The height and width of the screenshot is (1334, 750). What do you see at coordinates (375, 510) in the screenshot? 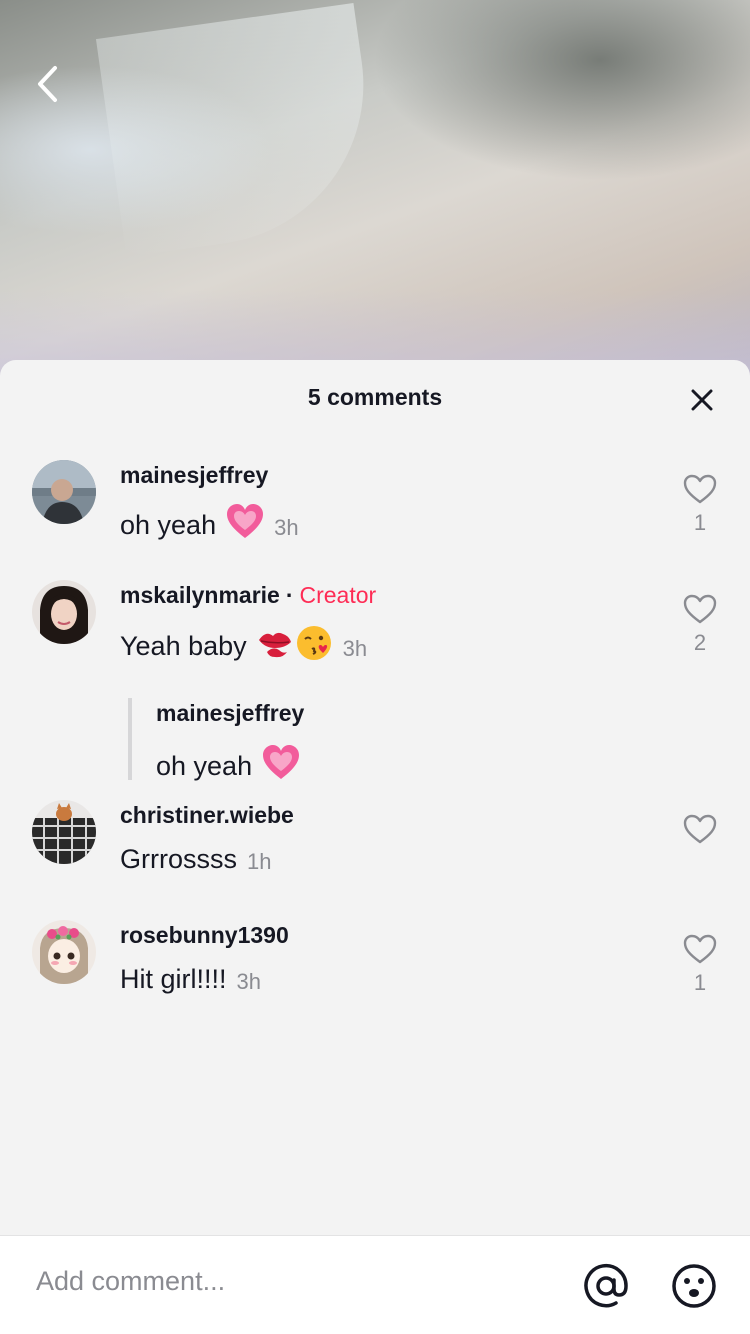
I see `comment-item: mainesjeffrey oh yeah 3h 1` at bounding box center [375, 510].